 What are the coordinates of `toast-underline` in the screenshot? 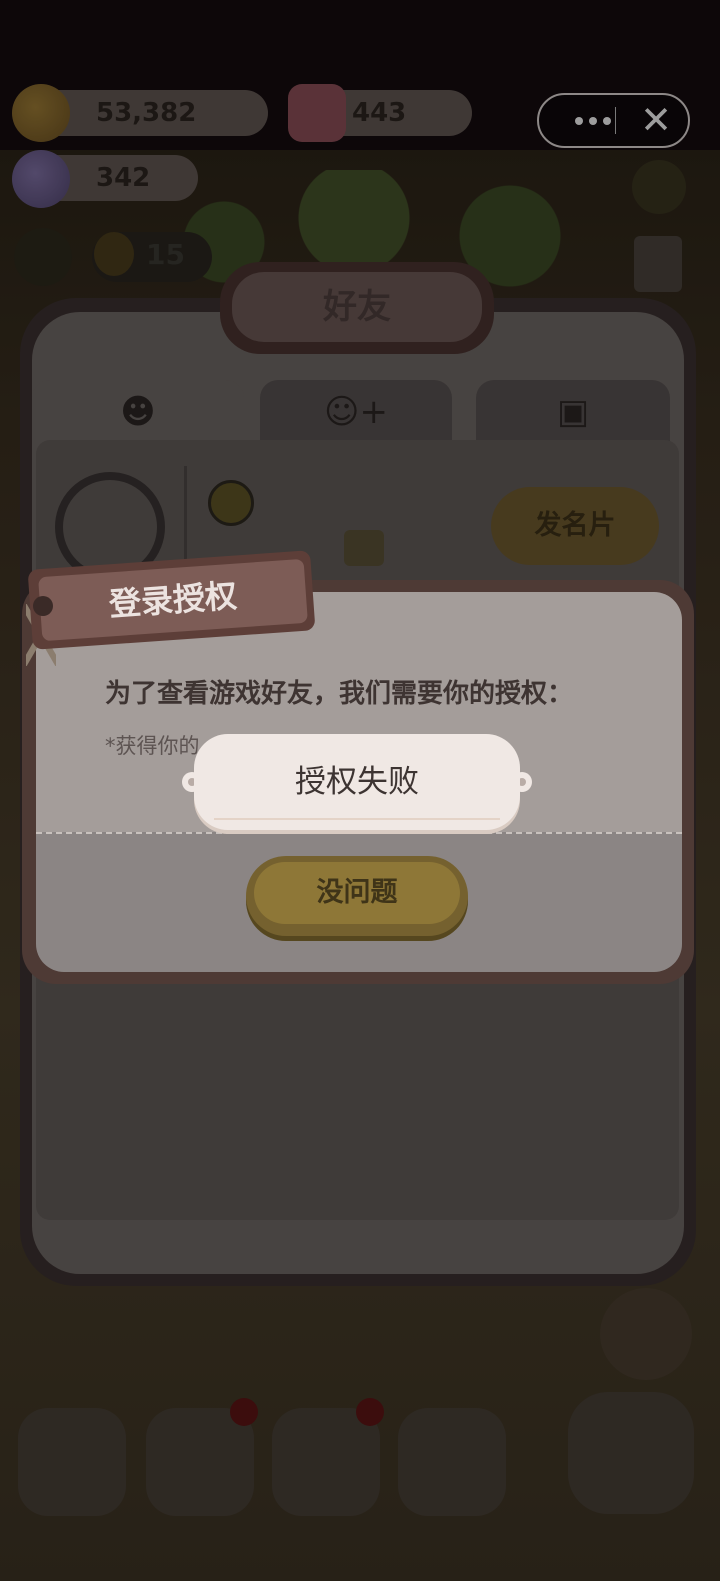 It's located at (357, 819).